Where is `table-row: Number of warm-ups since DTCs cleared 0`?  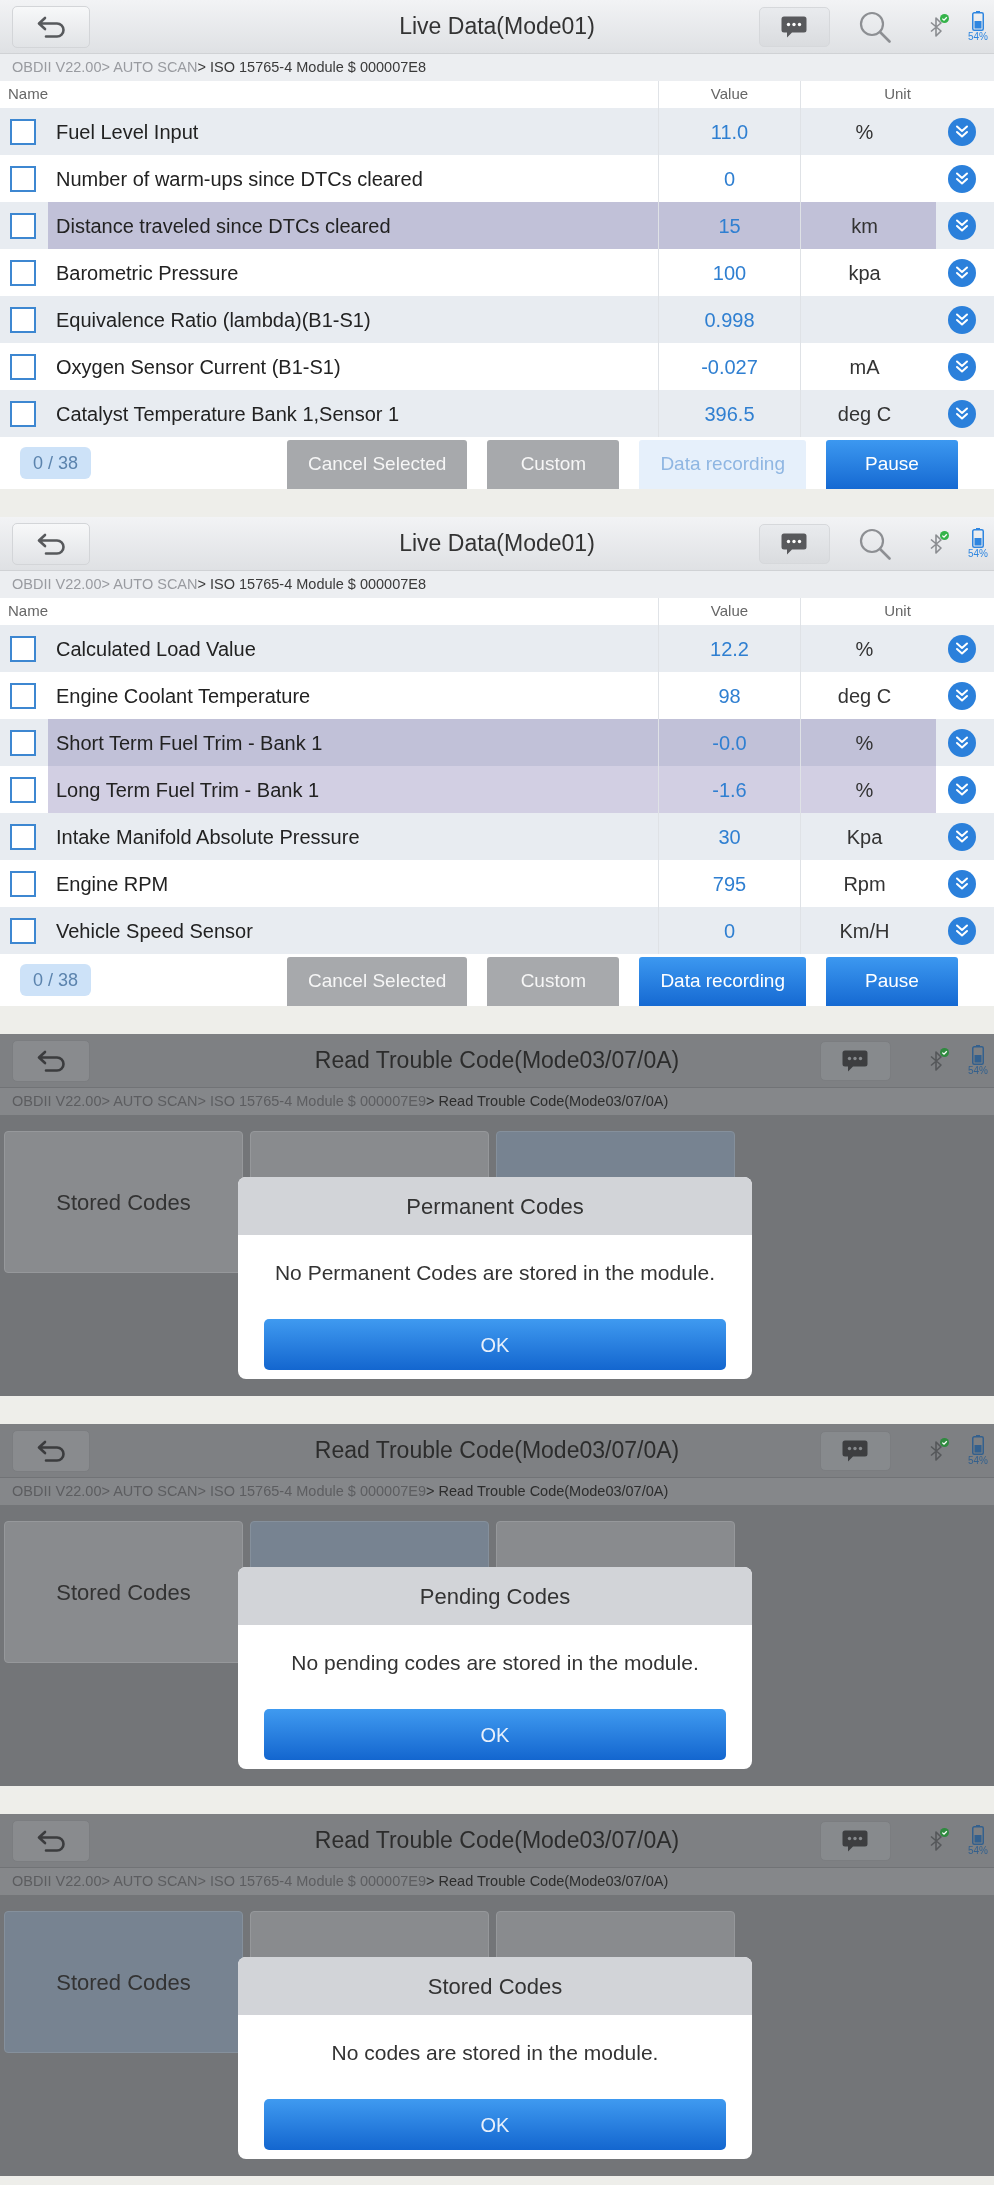
table-row: Number of warm-ups since DTCs cleared 0 is located at coordinates (497, 178).